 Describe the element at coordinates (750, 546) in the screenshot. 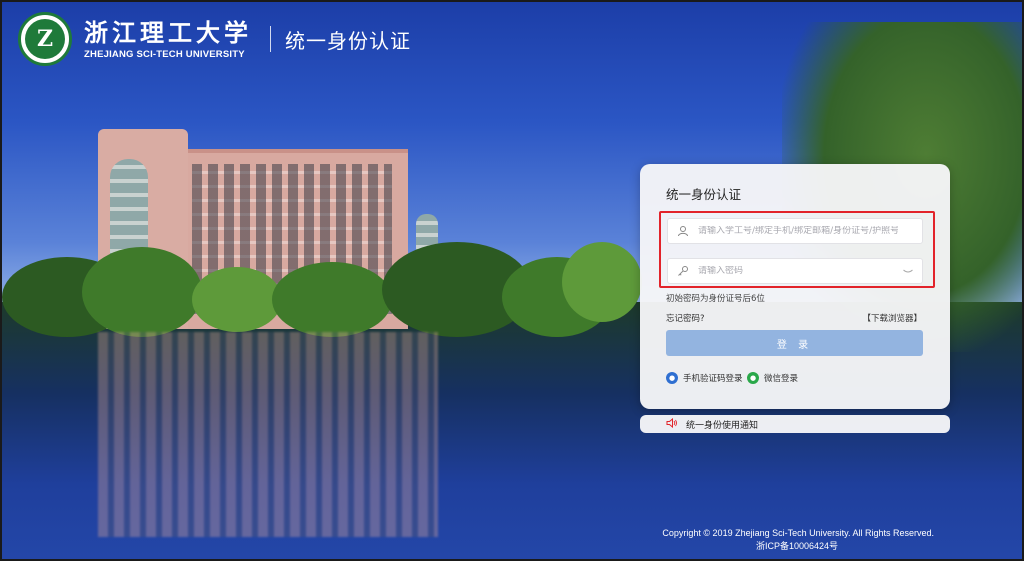

I see `icp-license: 浙ICP备10006424号` at that location.